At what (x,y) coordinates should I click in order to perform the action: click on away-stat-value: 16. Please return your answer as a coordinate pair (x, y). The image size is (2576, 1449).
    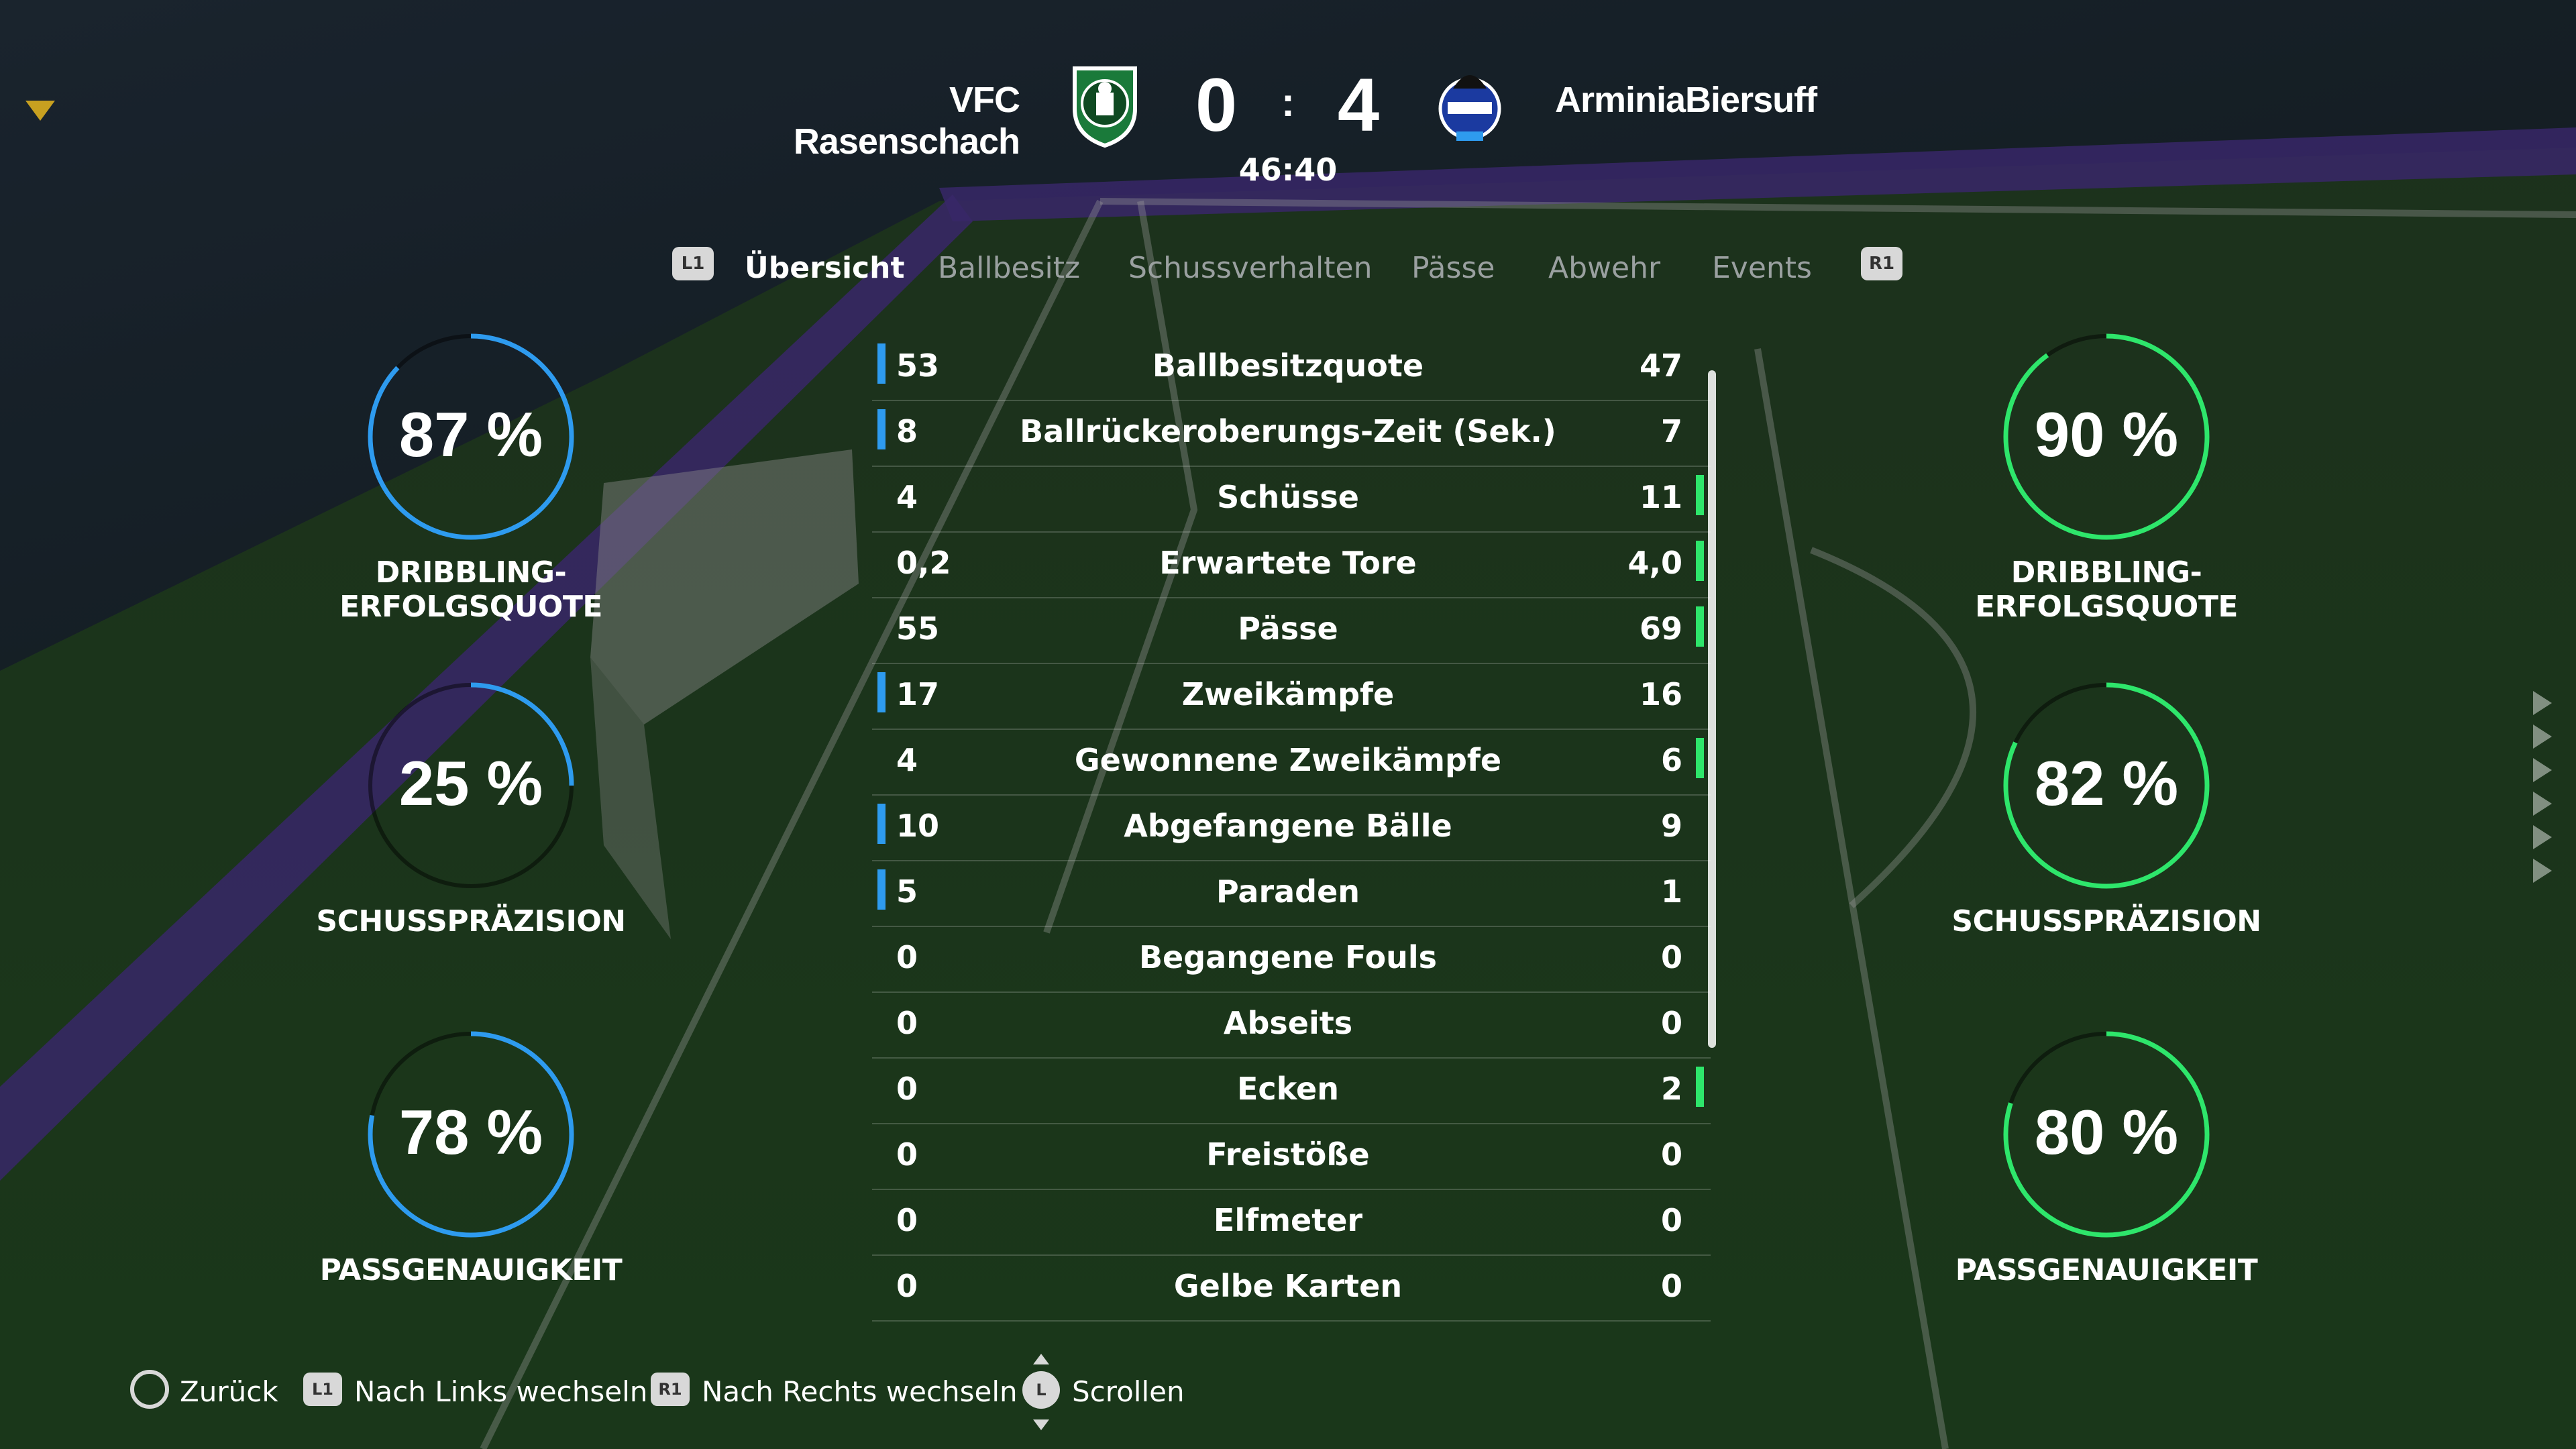
    Looking at the image, I should click on (1660, 694).